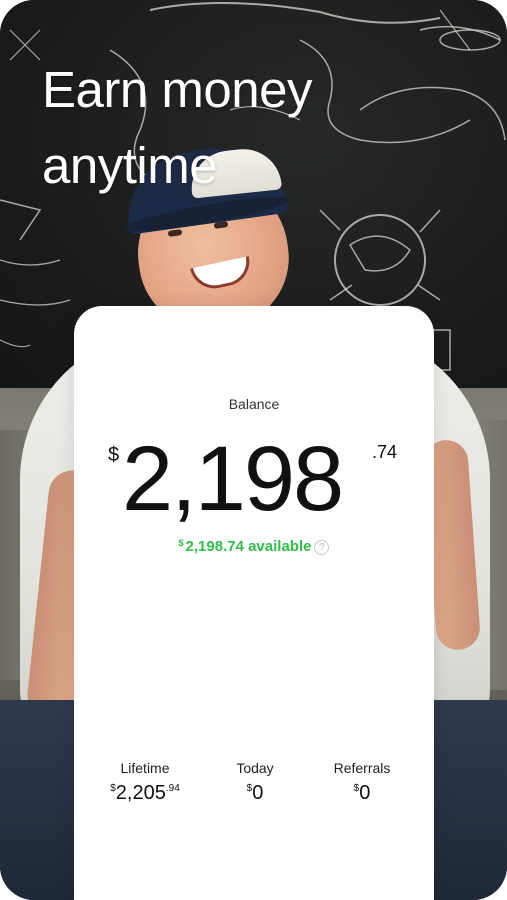  Describe the element at coordinates (181, 543) in the screenshot. I see `available-currency: $` at that location.